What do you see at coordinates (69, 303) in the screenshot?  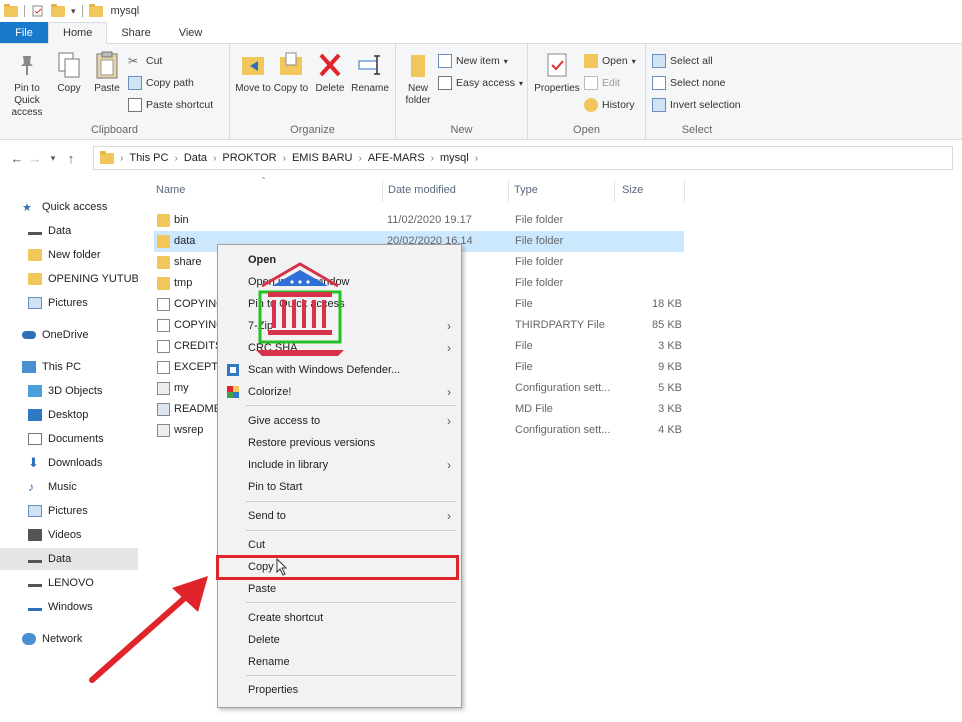 I see `nav-item-pictures: Pictures` at bounding box center [69, 303].